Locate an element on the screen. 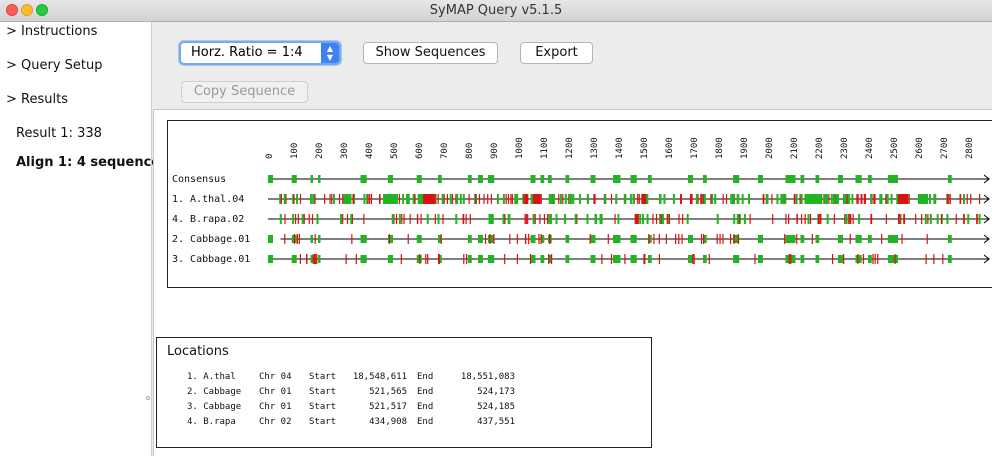  sidebar-item-results: > Results is located at coordinates (37, 99).